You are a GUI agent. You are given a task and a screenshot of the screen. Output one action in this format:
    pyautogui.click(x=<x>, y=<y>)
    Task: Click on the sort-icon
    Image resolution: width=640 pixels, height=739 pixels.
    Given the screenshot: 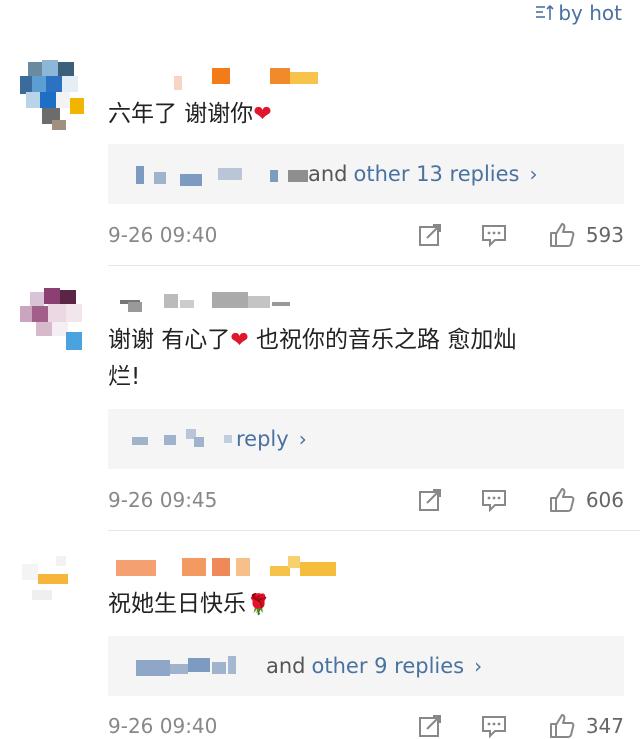 What is the action you would take?
    pyautogui.click(x=545, y=12)
    